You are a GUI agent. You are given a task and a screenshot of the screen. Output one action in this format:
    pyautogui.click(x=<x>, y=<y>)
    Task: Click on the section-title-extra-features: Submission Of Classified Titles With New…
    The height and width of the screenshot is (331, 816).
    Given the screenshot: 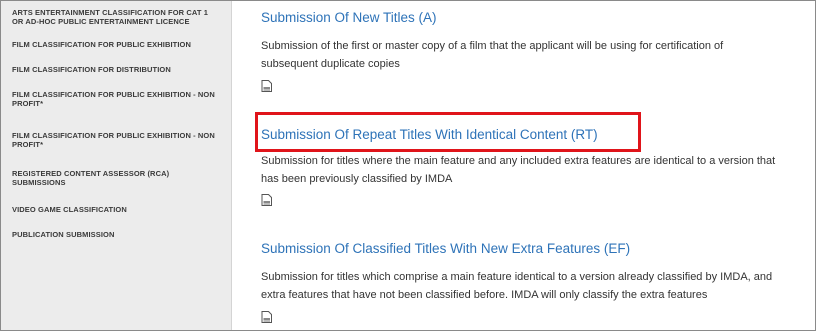 What is the action you would take?
    pyautogui.click(x=445, y=248)
    